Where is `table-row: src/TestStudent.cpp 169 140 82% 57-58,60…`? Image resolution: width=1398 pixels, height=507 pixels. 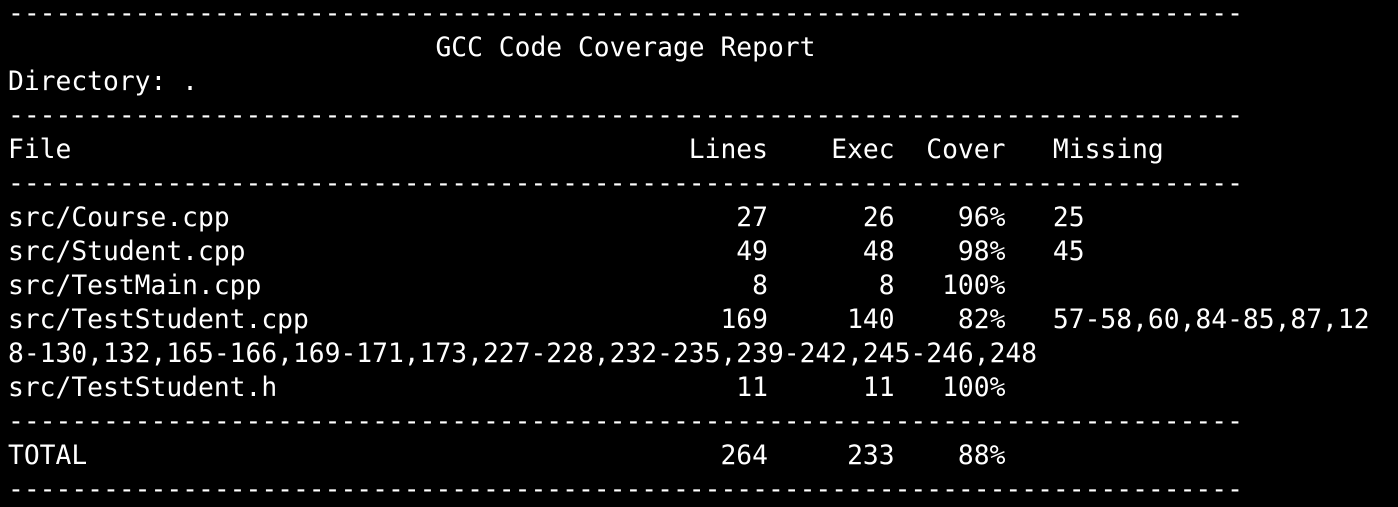 table-row: src/TestStudent.cpp 169 140 82% 57-58,60… is located at coordinates (689, 320).